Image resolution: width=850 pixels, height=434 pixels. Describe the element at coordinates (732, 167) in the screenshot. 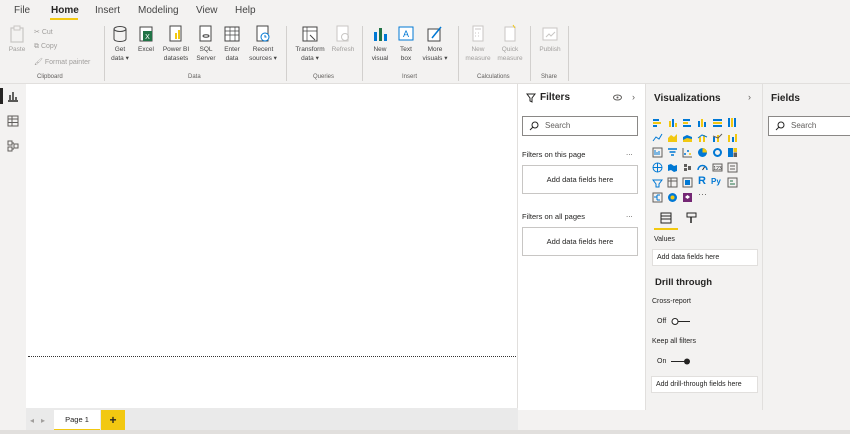

I see `multi-row-card-icon` at that location.